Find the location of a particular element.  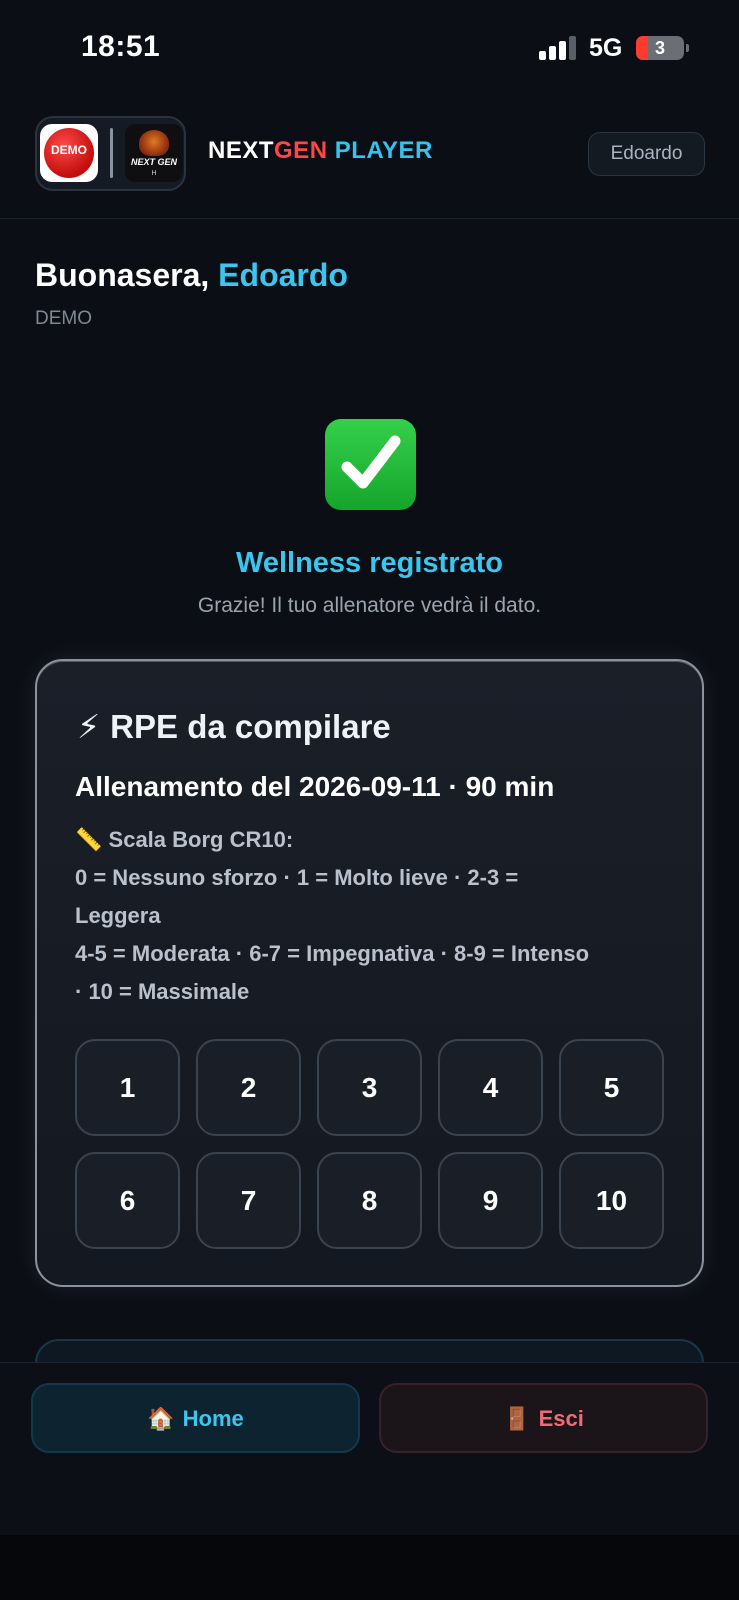

app-header: DEMO NEXT GEN H NEXTGEN PLAYER Edoardo is located at coordinates (369, 159).